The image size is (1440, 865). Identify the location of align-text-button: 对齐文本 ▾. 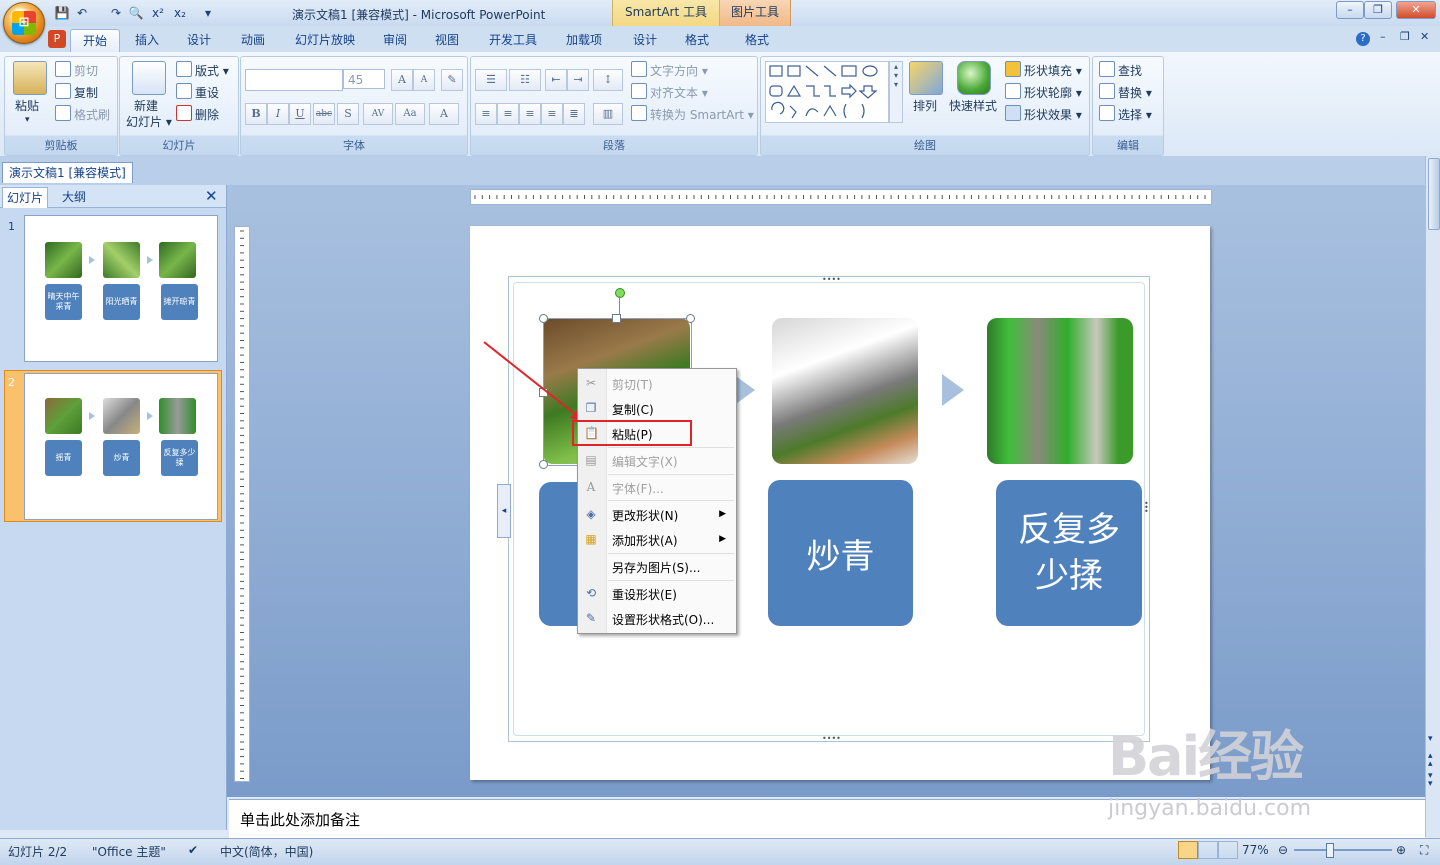
(669, 92).